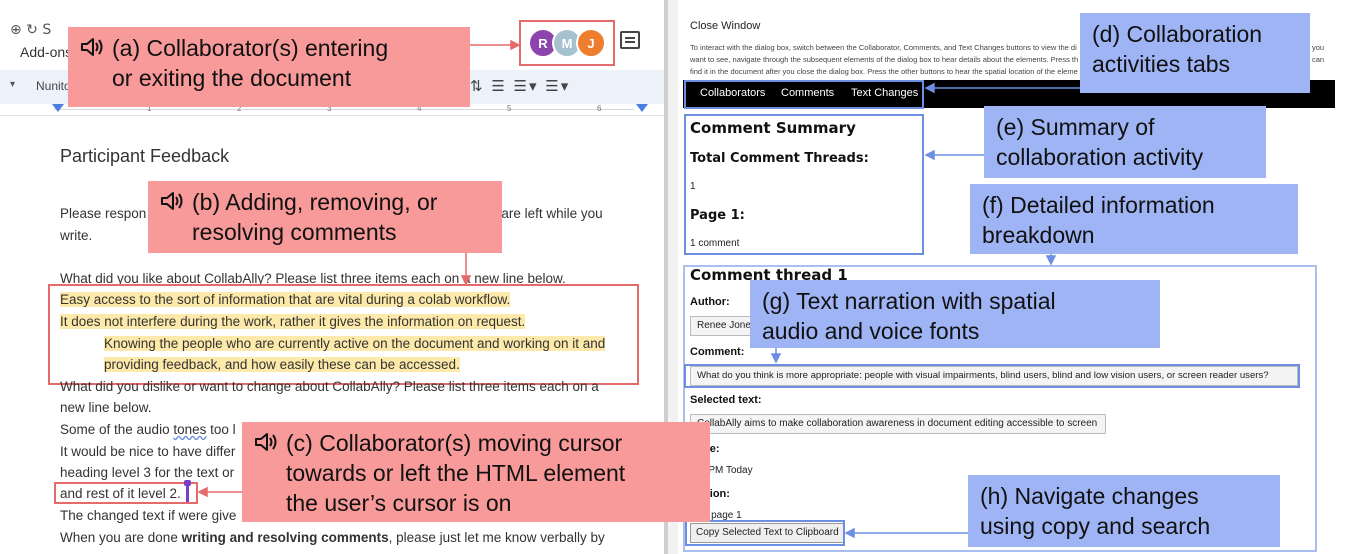 This screenshot has width=1353, height=554. What do you see at coordinates (250, 48) in the screenshot?
I see `callout-text: (a) Collaborator(s) entering` at bounding box center [250, 48].